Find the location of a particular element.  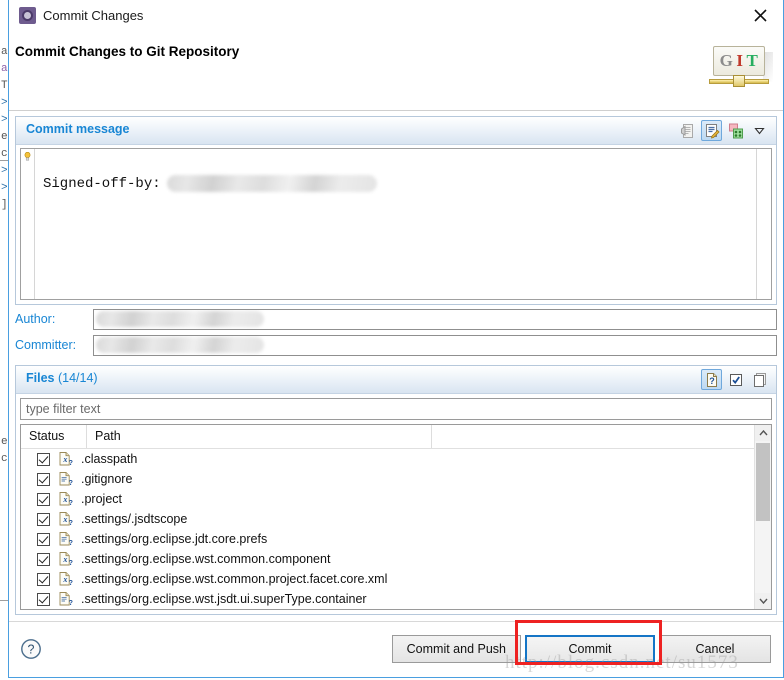

table-row: x? .project is located at coordinates (387, 499).